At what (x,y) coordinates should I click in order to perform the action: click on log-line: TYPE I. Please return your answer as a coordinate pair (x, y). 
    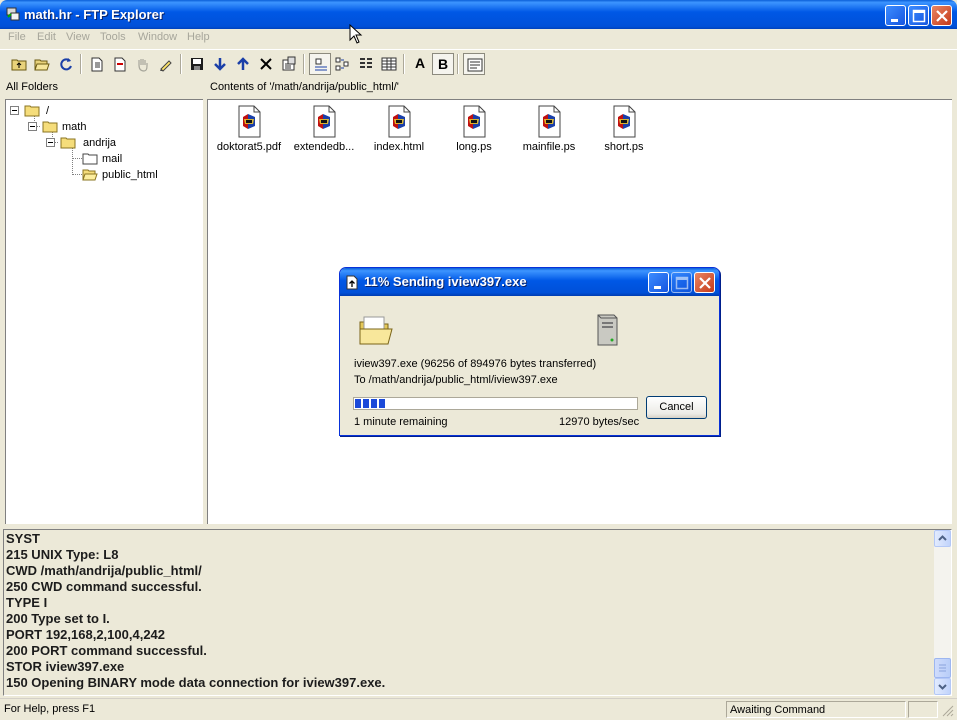
    Looking at the image, I should click on (27, 602).